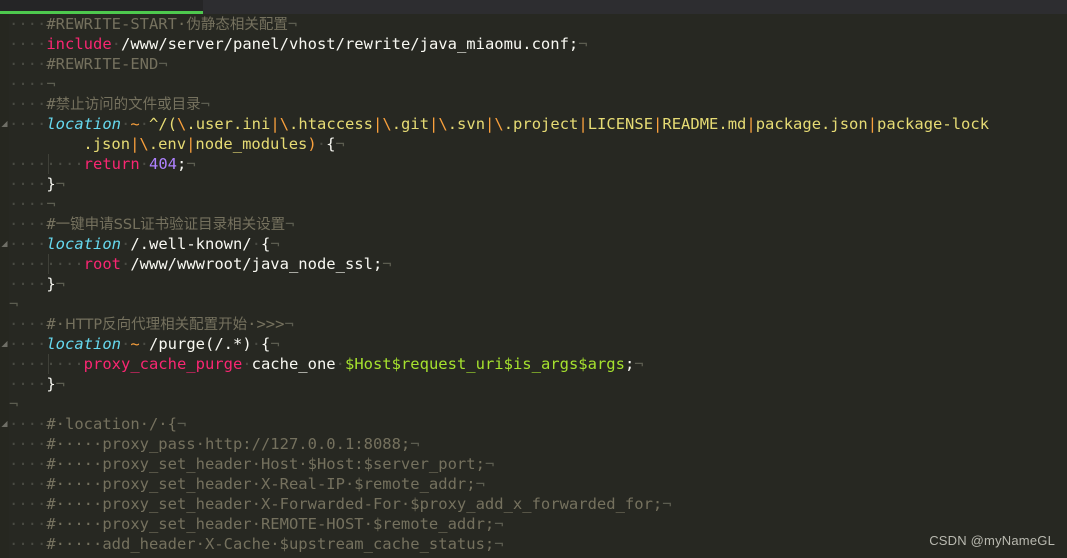 The image size is (1067, 558). Describe the element at coordinates (102, 64) in the screenshot. I see `code-token: #REWRITE-END` at that location.